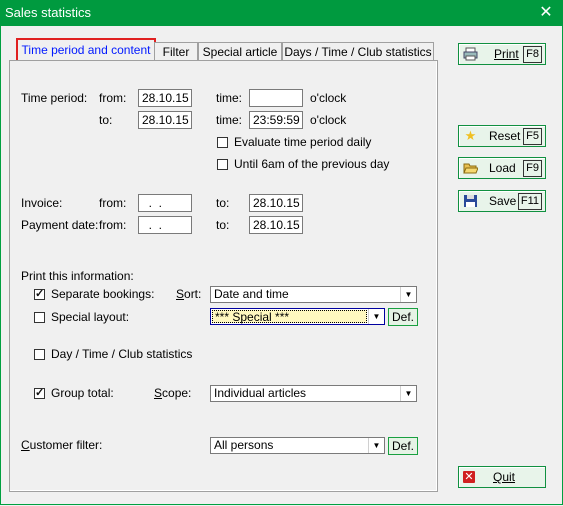 Image resolution: width=563 pixels, height=506 pixels. Describe the element at coordinates (251, 294) in the screenshot. I see `sort-value: Date and time` at that location.